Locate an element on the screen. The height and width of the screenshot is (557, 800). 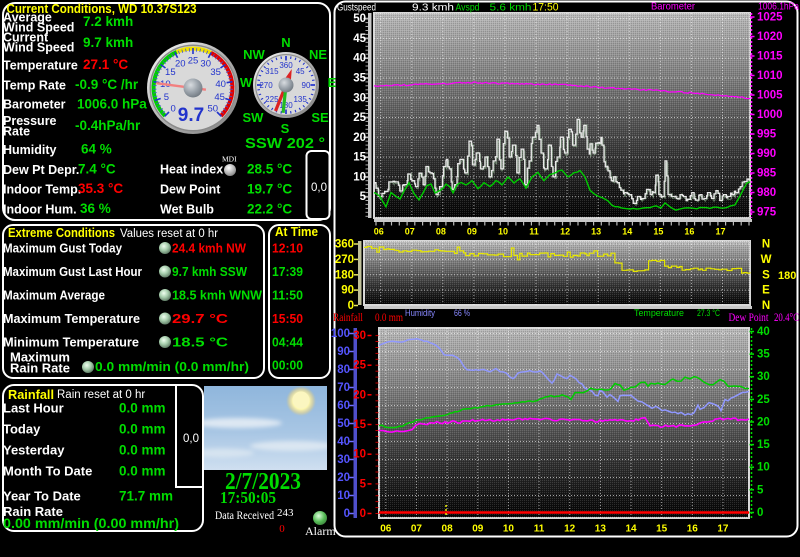
svg-text: 16 is located at coordinates (689, 232).